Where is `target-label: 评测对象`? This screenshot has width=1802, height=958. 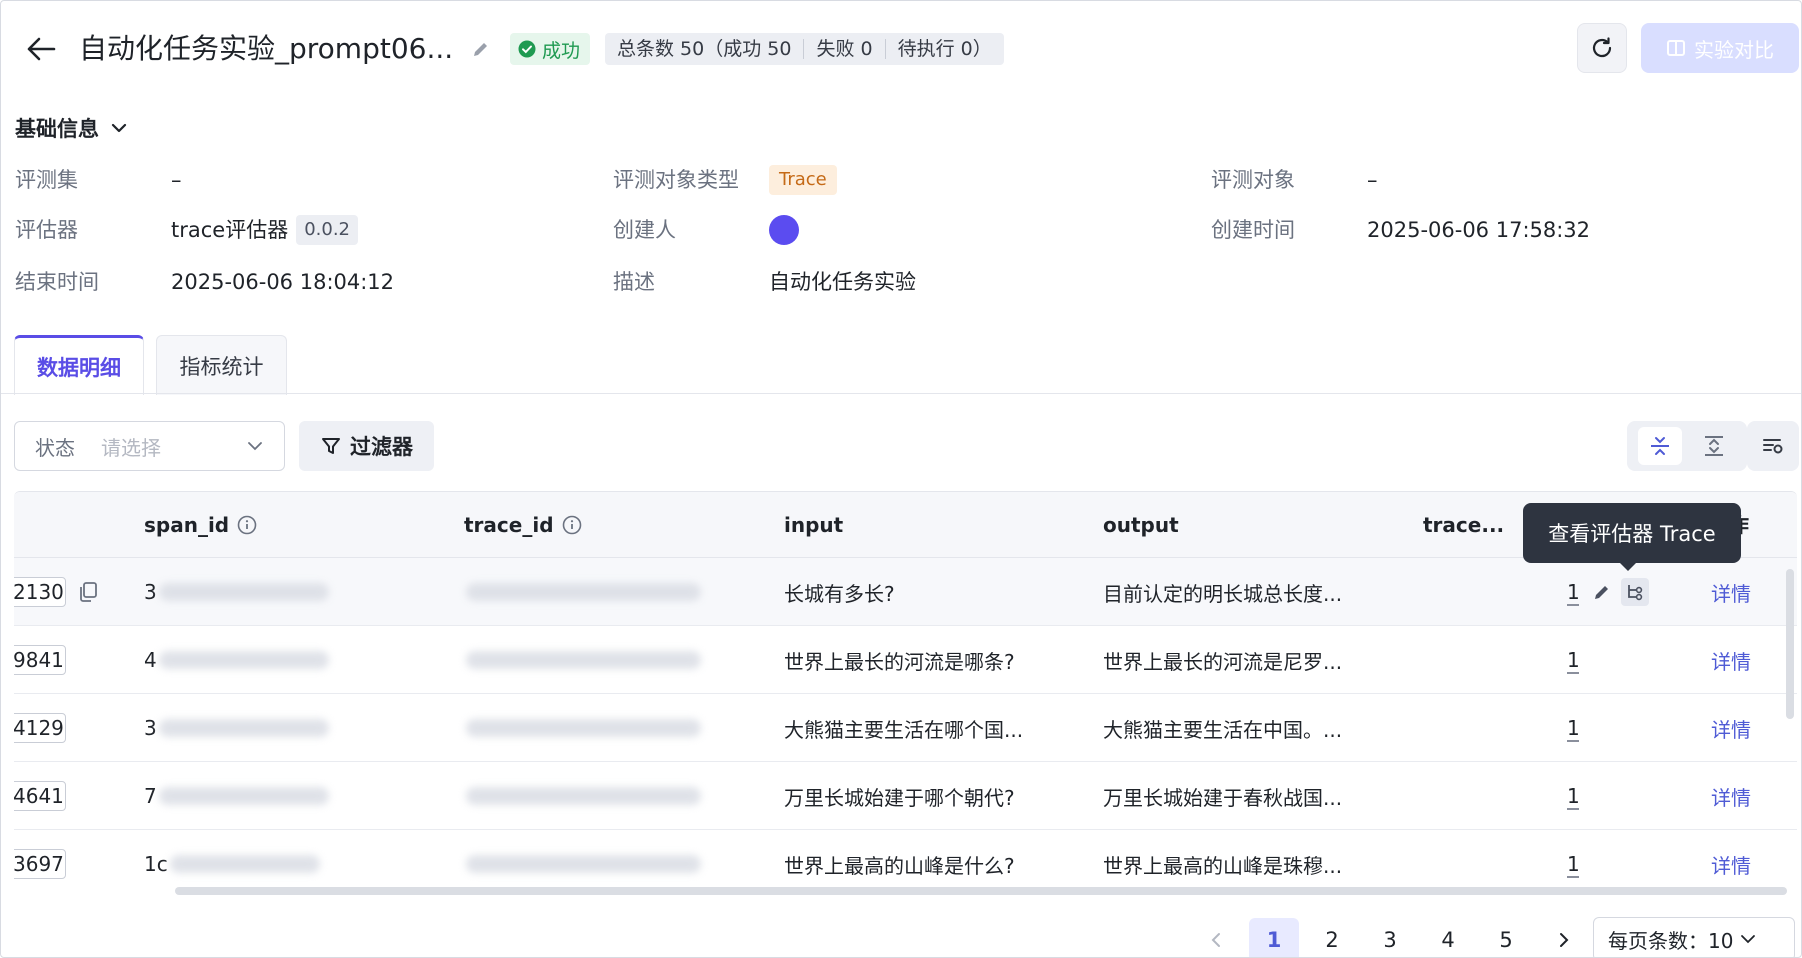 target-label: 评测对象 is located at coordinates (1253, 180).